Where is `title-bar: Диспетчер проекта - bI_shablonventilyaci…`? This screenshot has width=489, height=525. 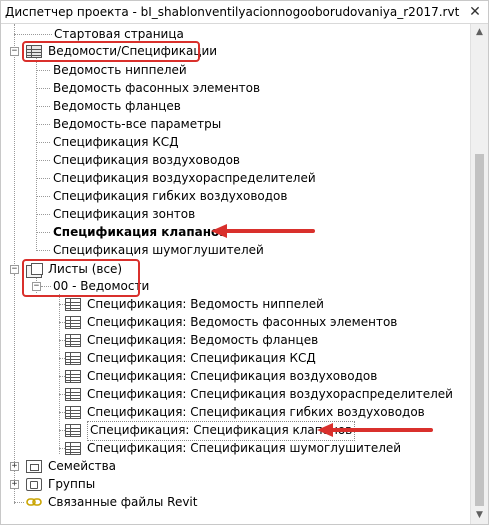 title-bar: Диспетчер проекта - bI_shablonventilyaci… is located at coordinates (244, 12).